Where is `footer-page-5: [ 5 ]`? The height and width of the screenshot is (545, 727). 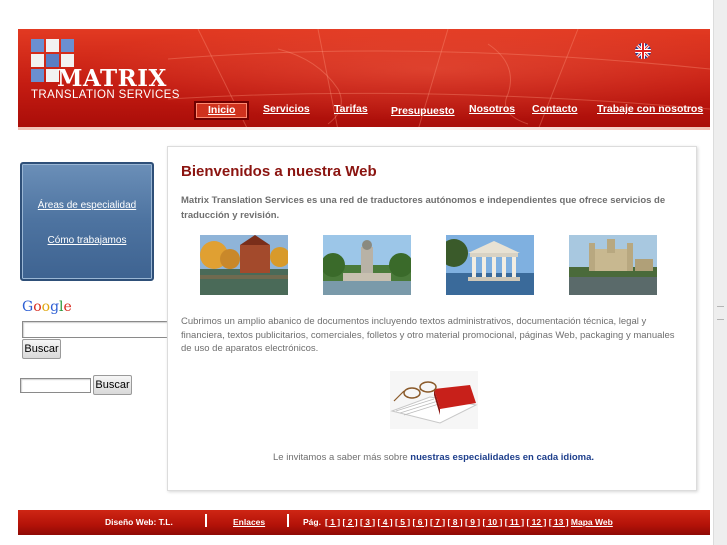 footer-page-5: [ 5 ] is located at coordinates (402, 522).